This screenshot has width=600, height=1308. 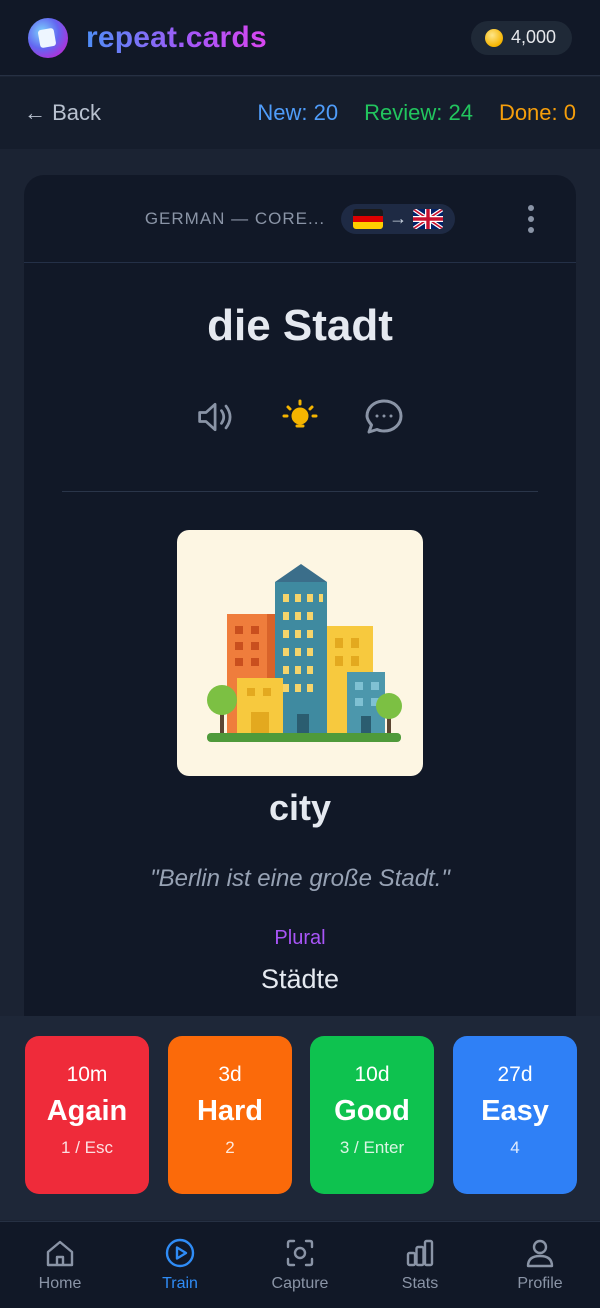 I want to click on nav-profile: Profile, so click(x=540, y=1265).